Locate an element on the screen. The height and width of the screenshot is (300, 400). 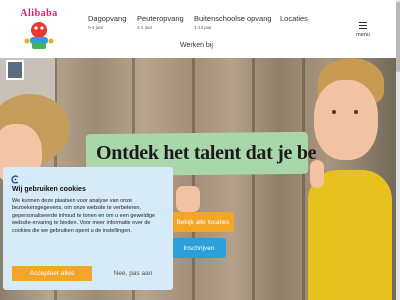
nav-label: Locaties is located at coordinates (294, 18).